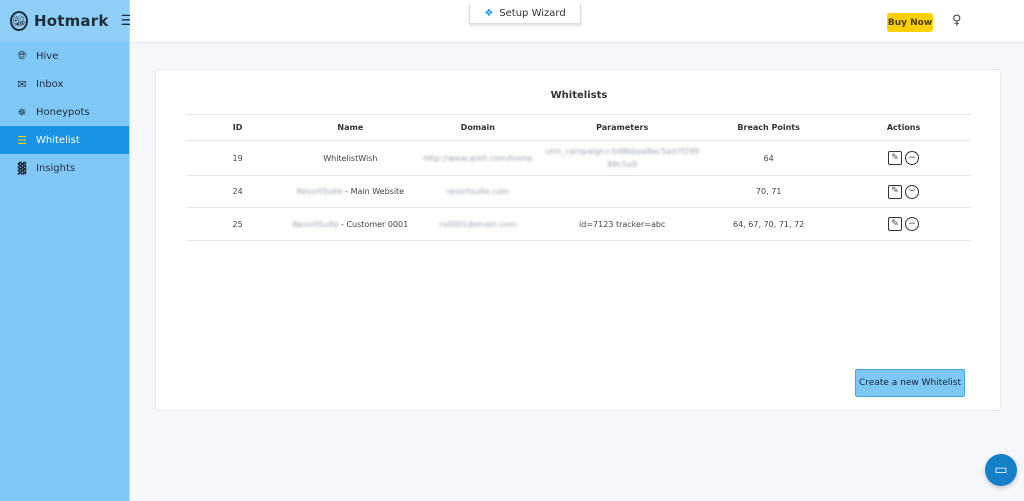  I want to click on cell-id: 19, so click(238, 158).